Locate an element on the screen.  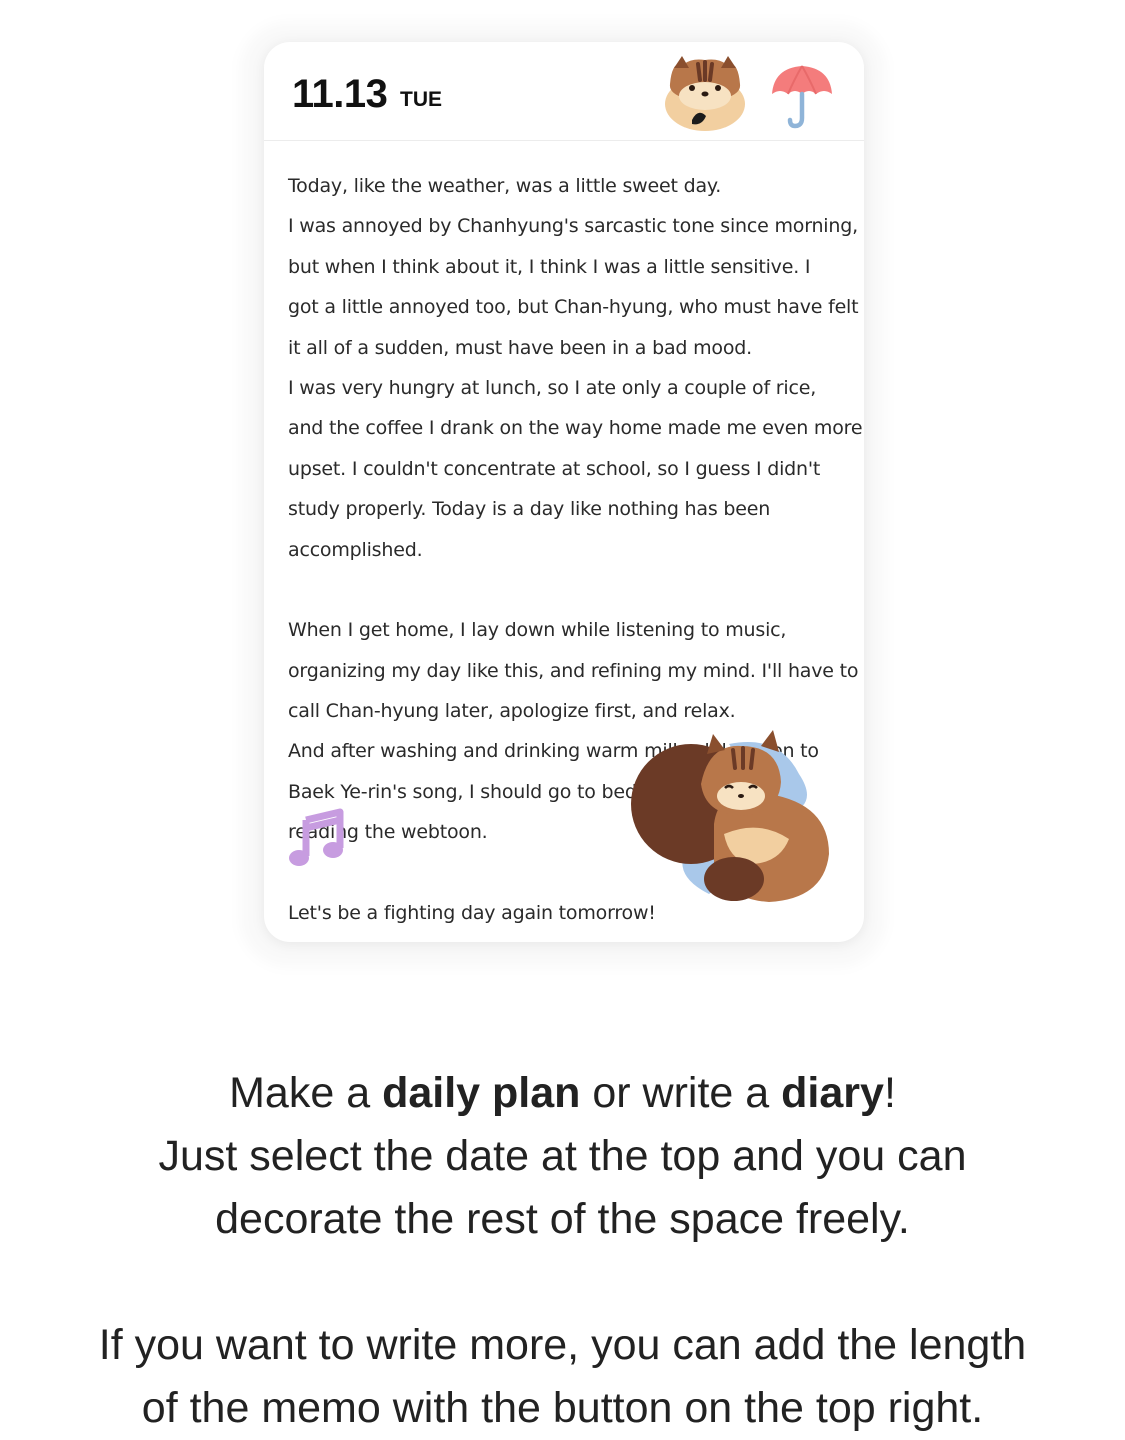
diary-date: 11.13 is located at coordinates (340, 94).